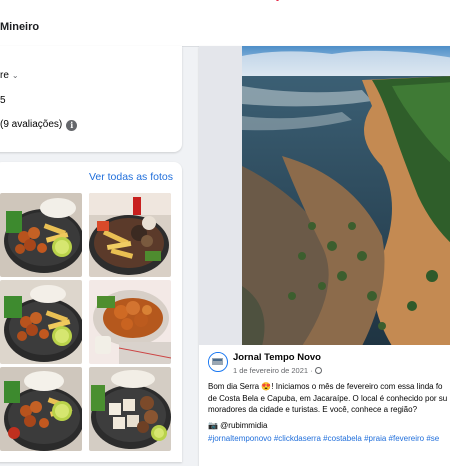 The width and height of the screenshot is (450, 466). What do you see at coordinates (220, 195) in the screenshot?
I see `image-viewer-background` at bounding box center [220, 195].